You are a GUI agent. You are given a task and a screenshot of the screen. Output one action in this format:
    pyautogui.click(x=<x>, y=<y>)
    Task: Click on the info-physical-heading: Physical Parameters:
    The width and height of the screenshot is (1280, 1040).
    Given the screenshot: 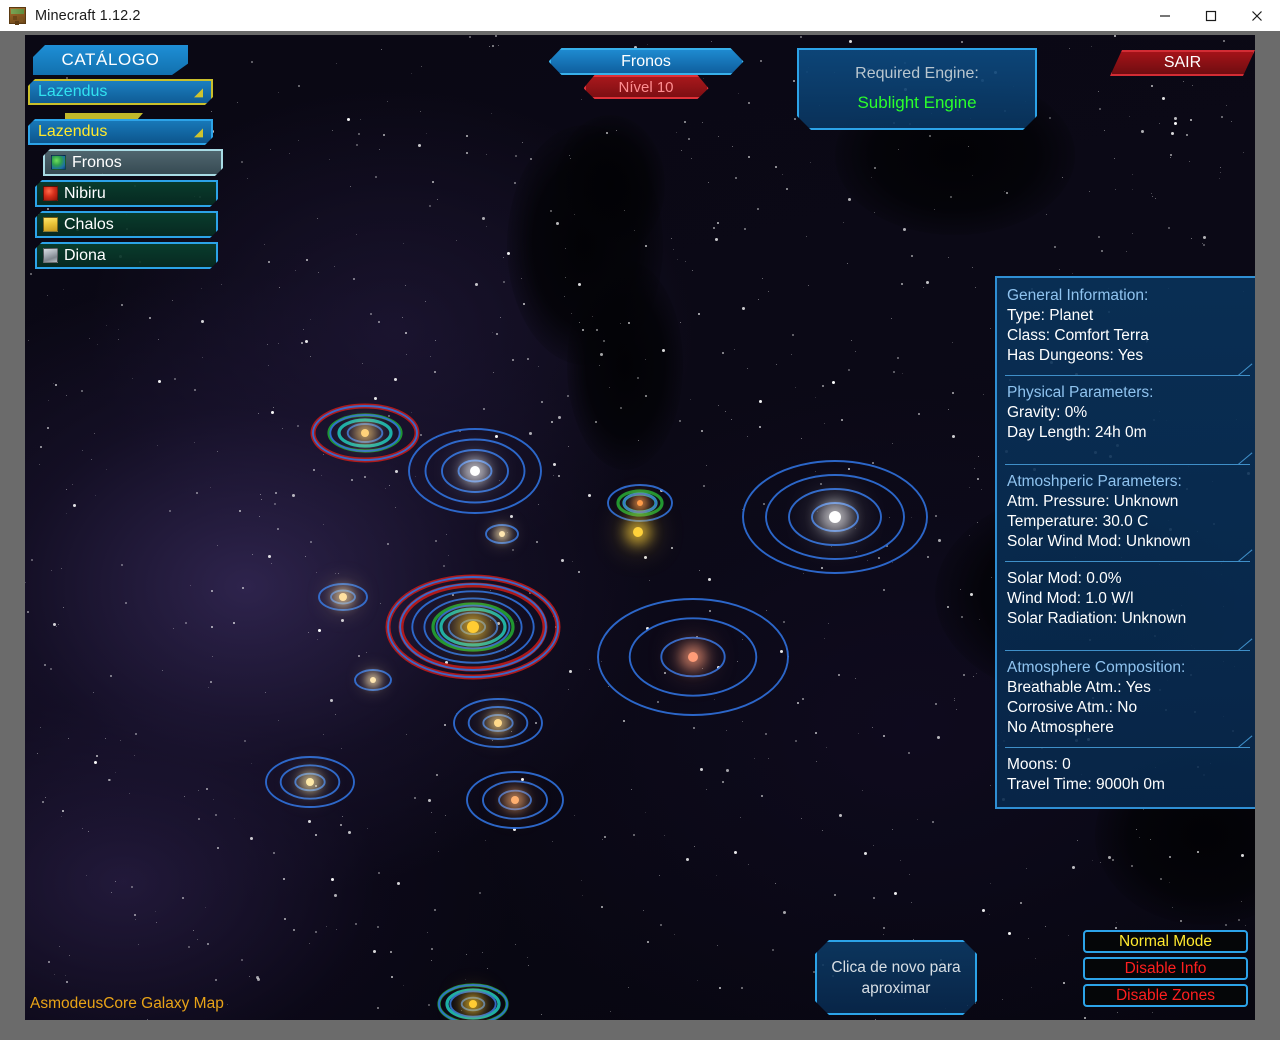 What is the action you would take?
    pyautogui.click(x=1080, y=392)
    